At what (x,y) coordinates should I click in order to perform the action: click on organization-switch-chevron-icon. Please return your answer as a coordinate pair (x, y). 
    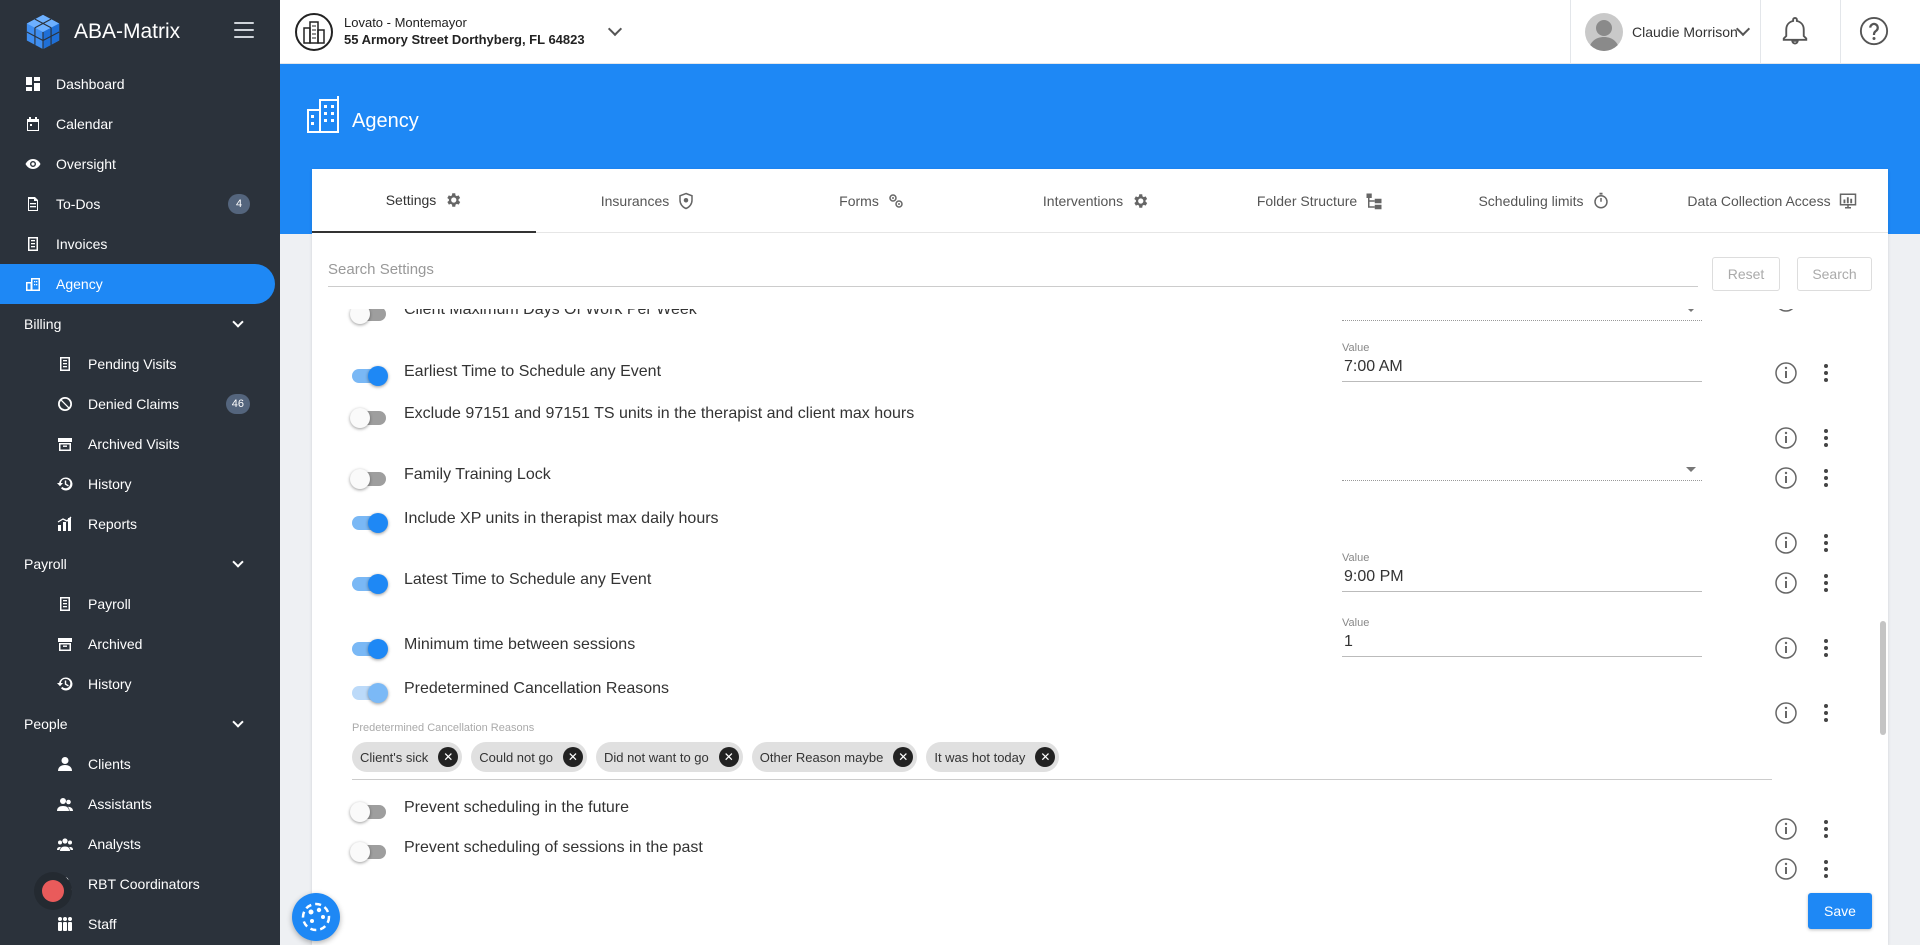
    Looking at the image, I should click on (615, 29).